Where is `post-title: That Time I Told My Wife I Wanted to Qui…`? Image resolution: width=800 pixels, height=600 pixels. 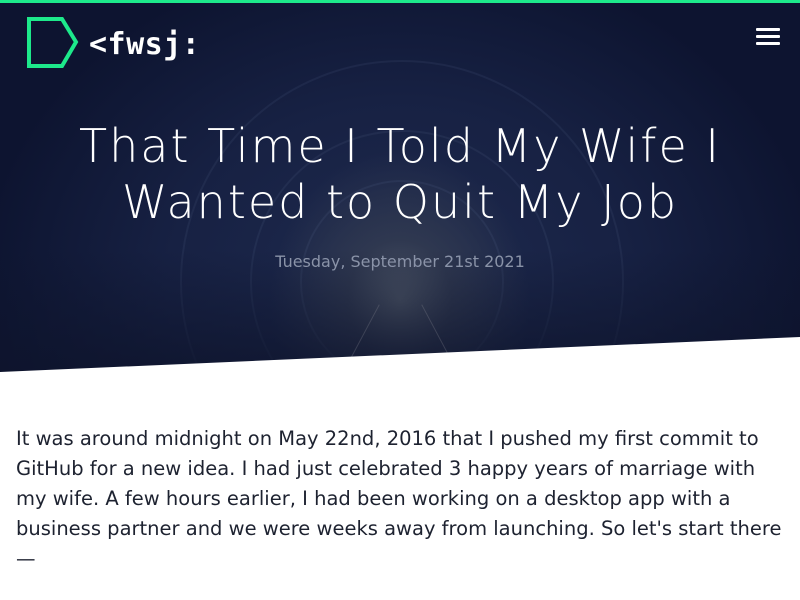
post-title: That Time I Told My Wife I Wanted to Qui… is located at coordinates (400, 174).